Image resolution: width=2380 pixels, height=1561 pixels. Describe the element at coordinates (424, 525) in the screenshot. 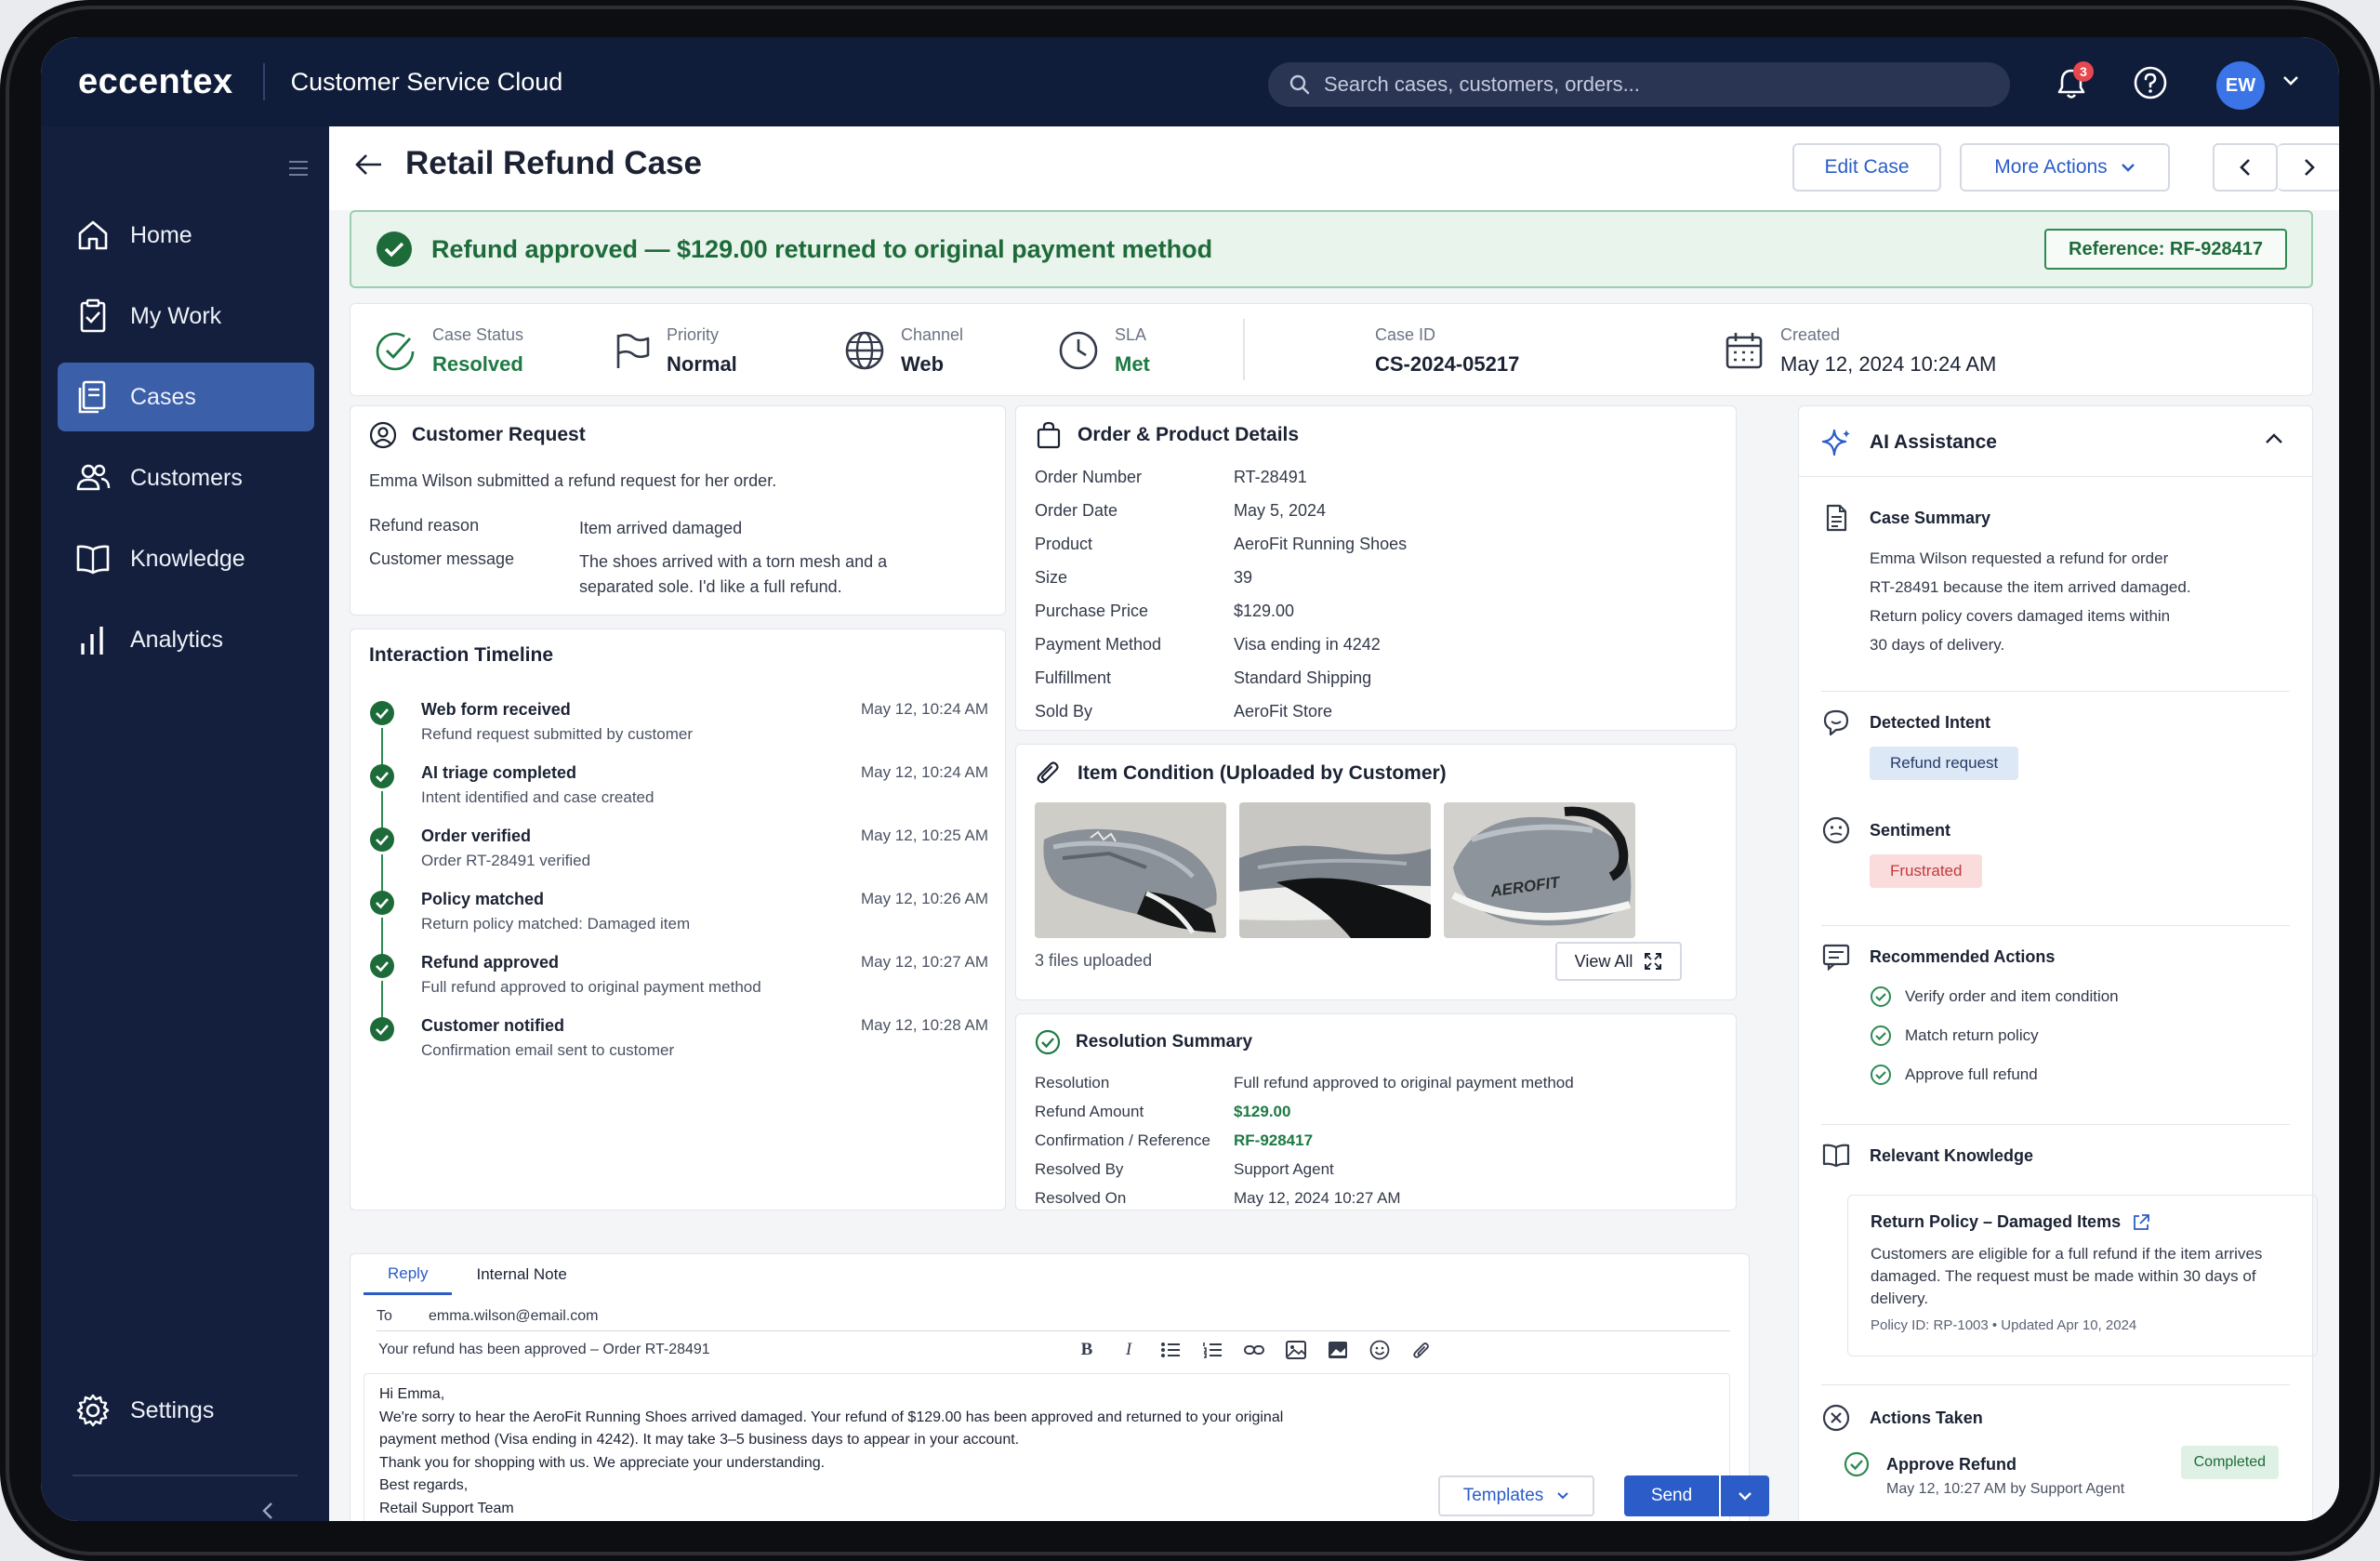

I see `field-label: Refund reason` at that location.